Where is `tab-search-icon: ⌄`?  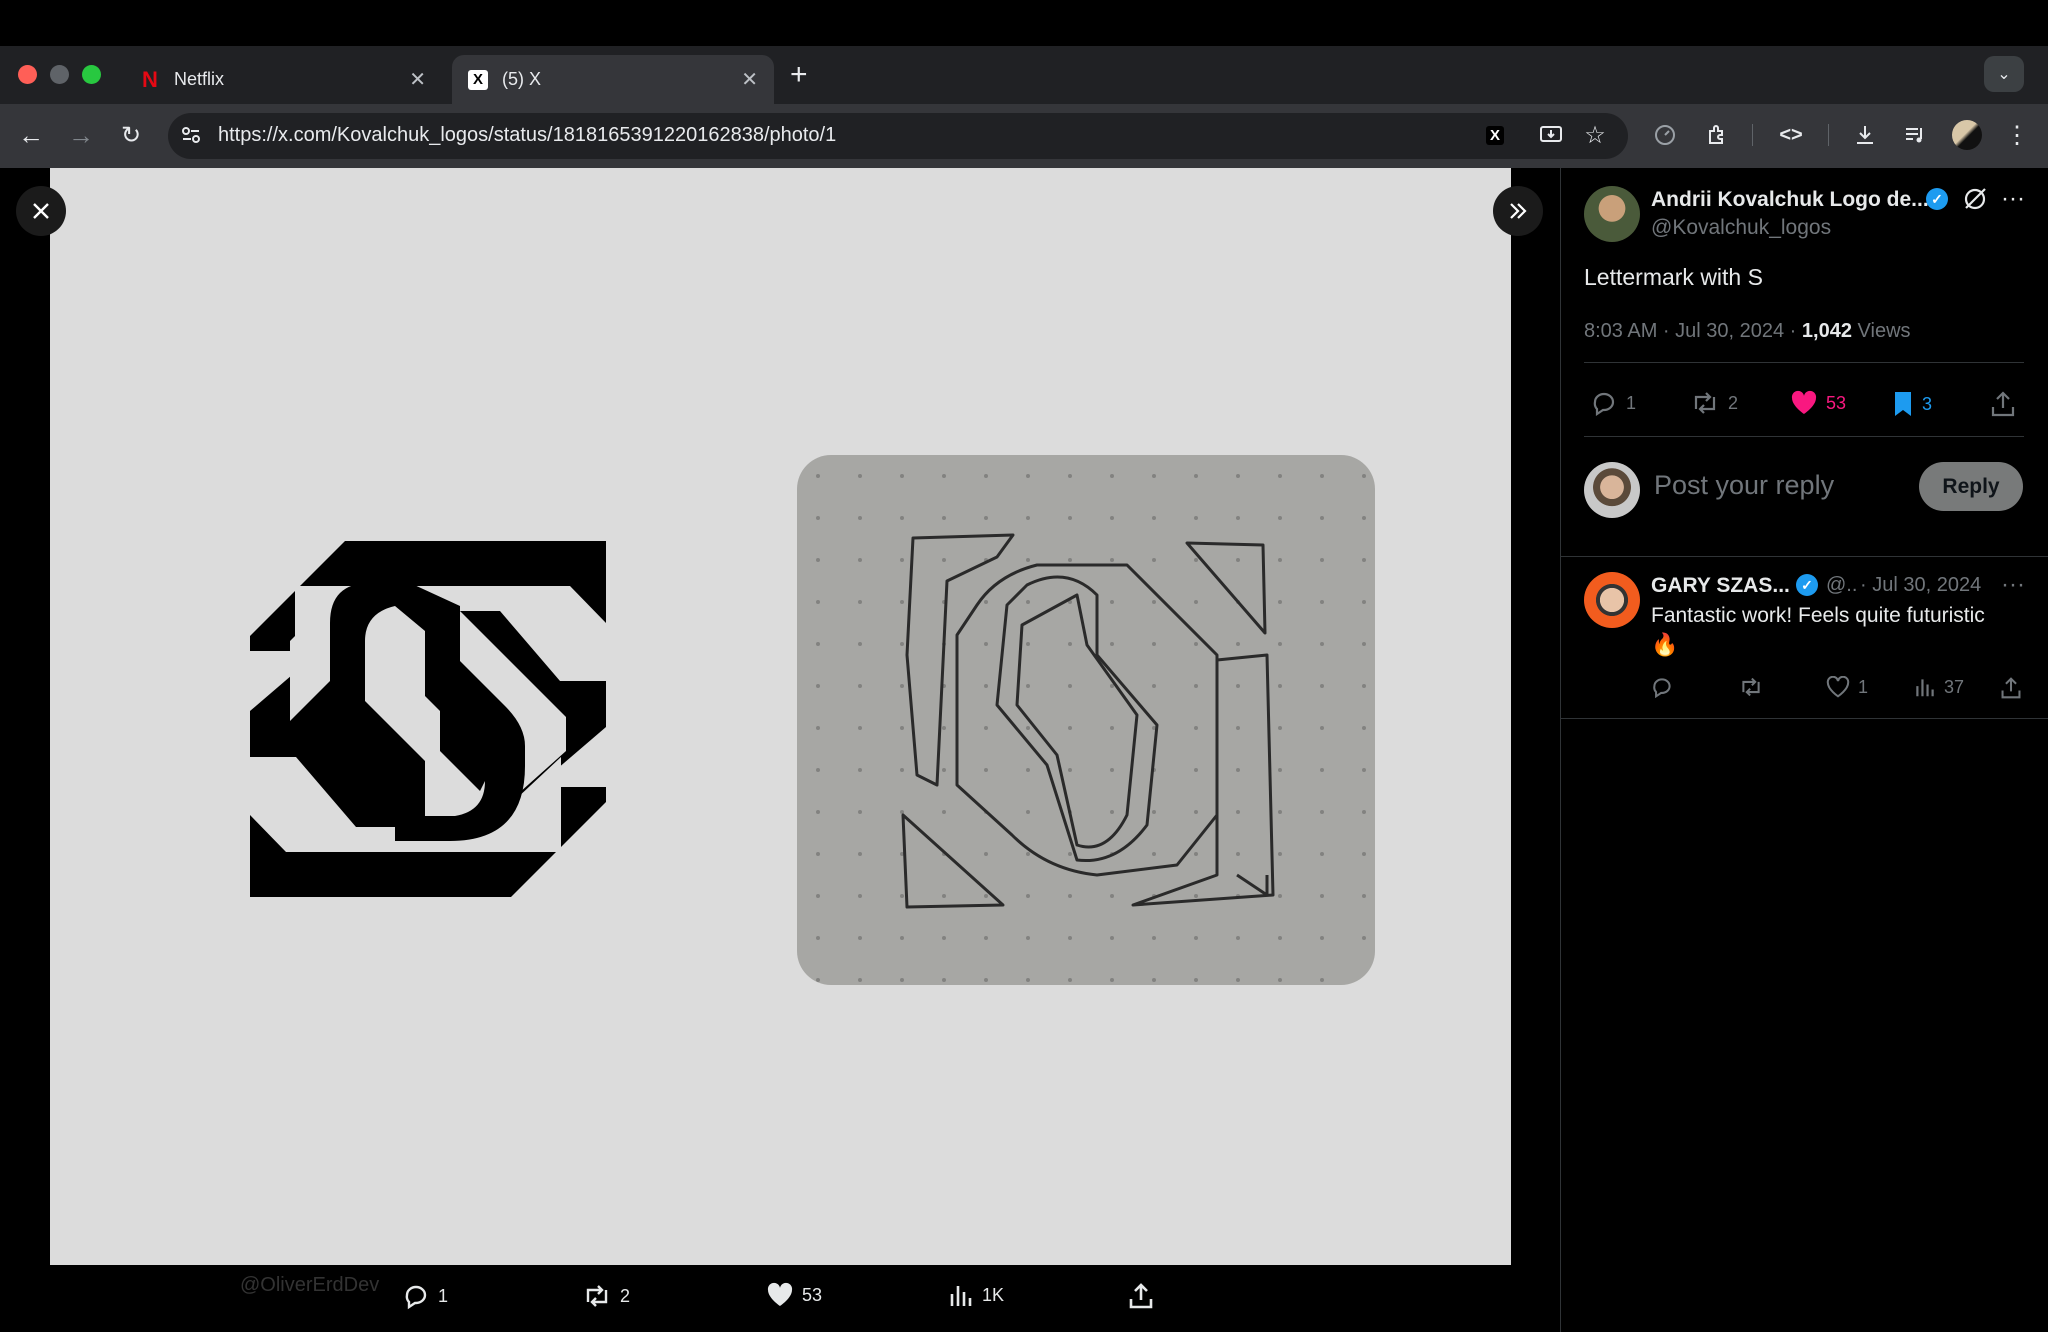
tab-search-icon: ⌄ is located at coordinates (2004, 74).